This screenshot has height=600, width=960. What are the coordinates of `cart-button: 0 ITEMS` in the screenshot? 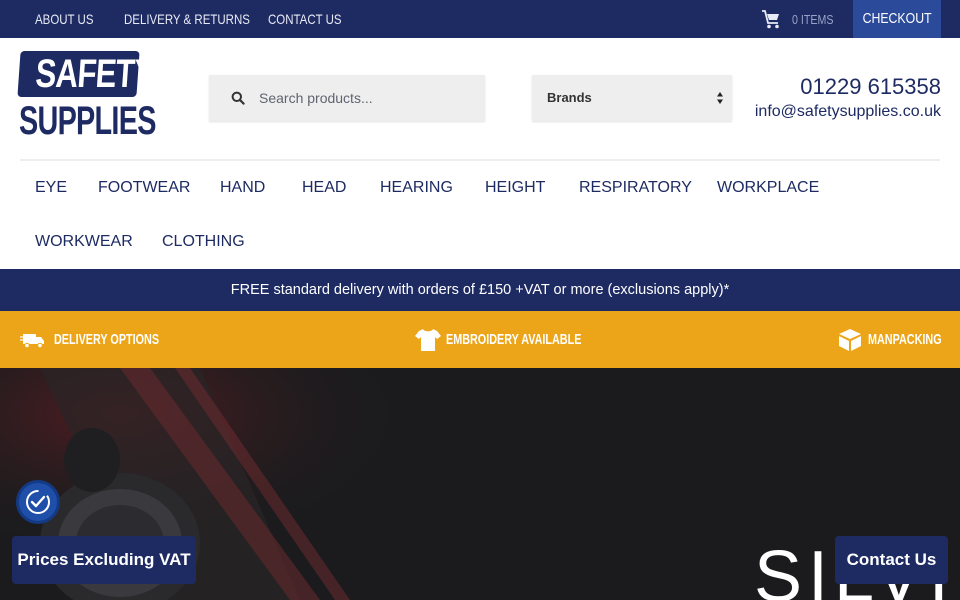 It's located at (801, 19).